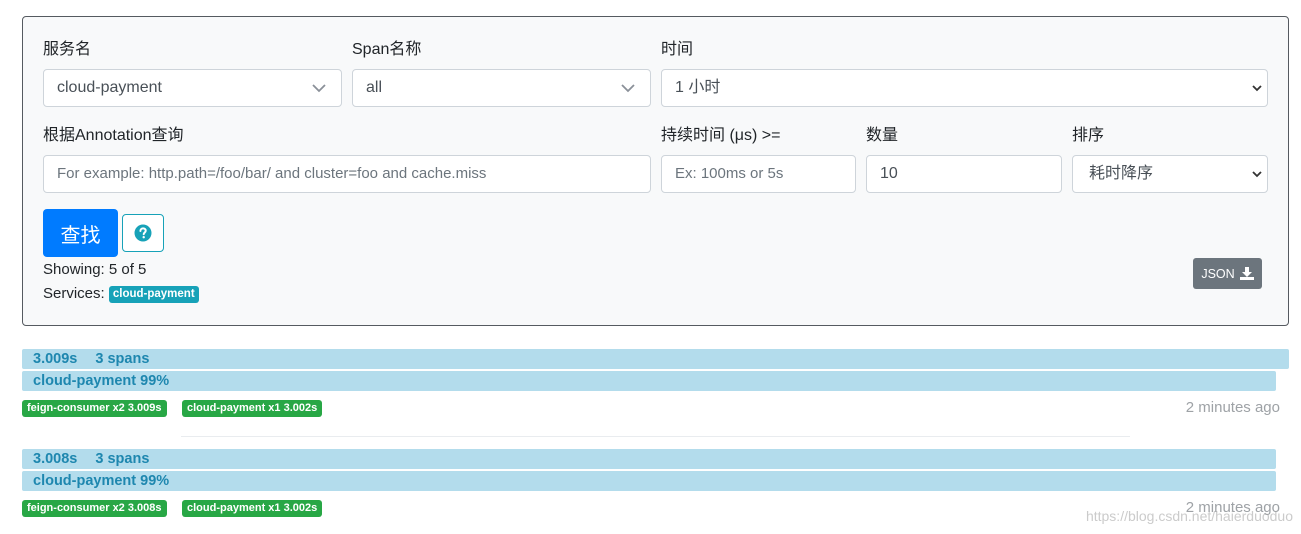  What do you see at coordinates (94, 408) in the screenshot?
I see `service-tag: feign-consumer x2 3.009s` at bounding box center [94, 408].